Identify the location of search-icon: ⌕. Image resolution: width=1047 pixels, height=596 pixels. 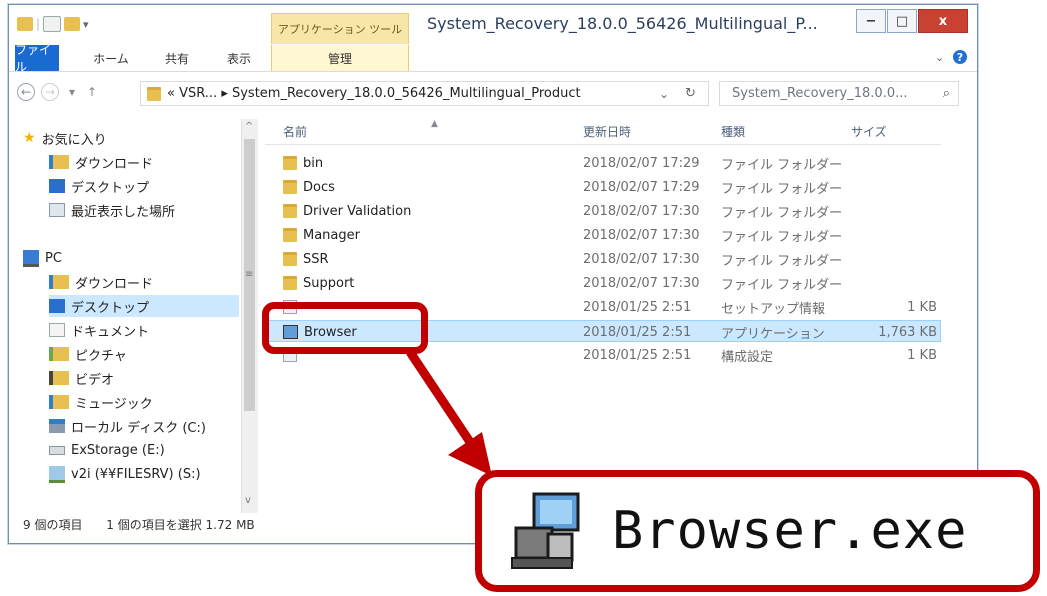
(946, 93).